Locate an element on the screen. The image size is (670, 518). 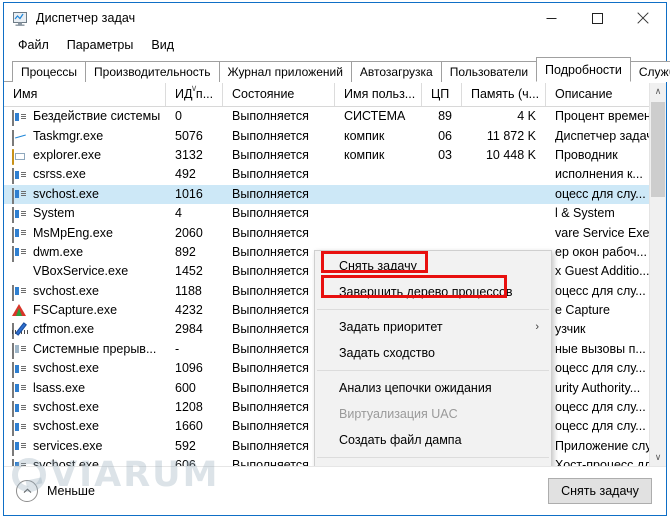
cell-memory: 10 448 K is located at coordinates (504, 155).